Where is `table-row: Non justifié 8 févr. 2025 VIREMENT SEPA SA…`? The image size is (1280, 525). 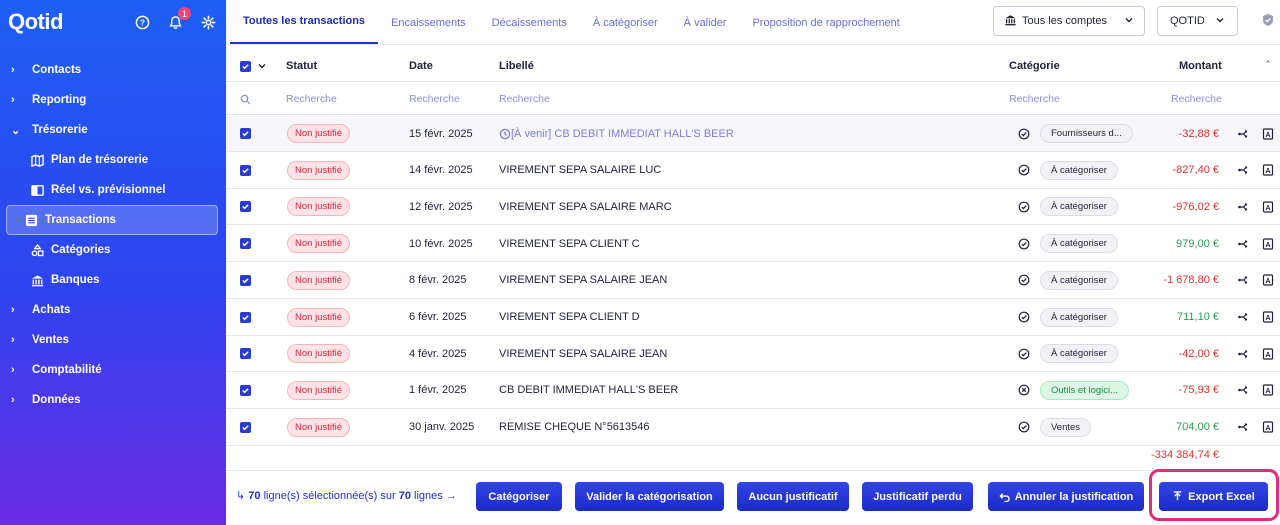 table-row: Non justifié 8 févr. 2025 VIREMENT SEPA SA… is located at coordinates (753, 281).